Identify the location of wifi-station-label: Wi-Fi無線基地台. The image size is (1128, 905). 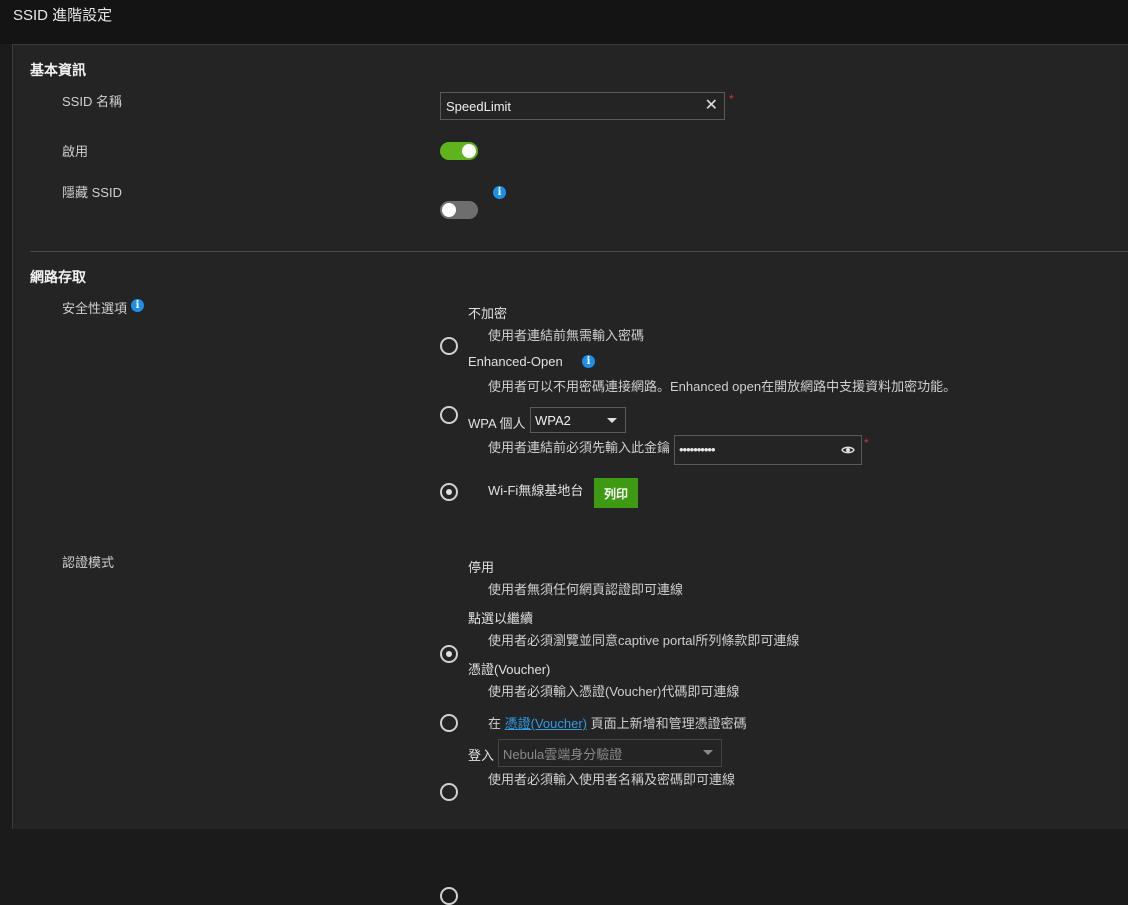
(536, 490).